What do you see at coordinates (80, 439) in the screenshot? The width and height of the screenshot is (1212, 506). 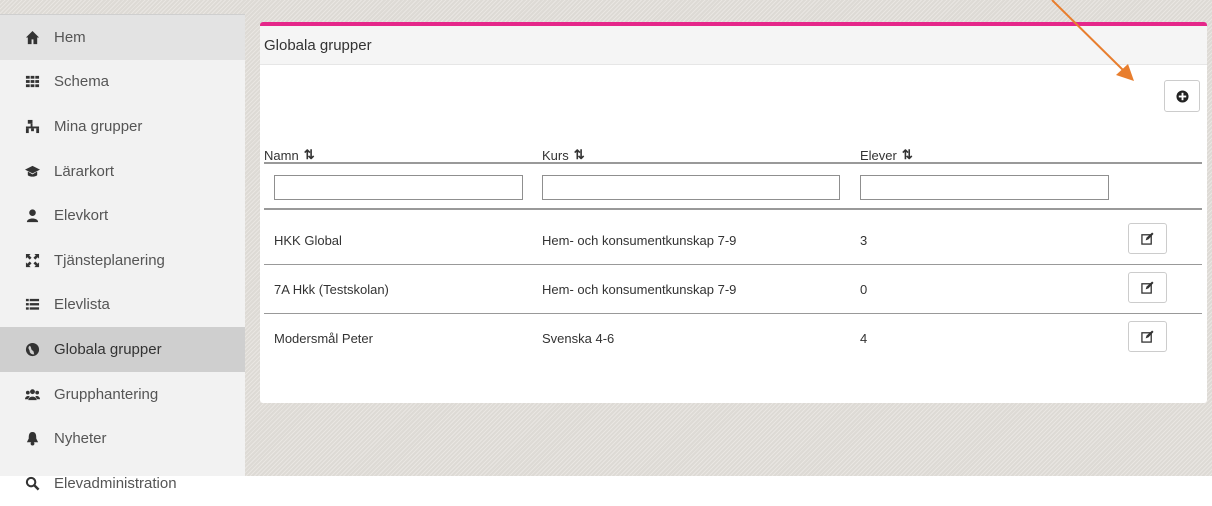 I see `sidebar-item-label: Nyheter` at bounding box center [80, 439].